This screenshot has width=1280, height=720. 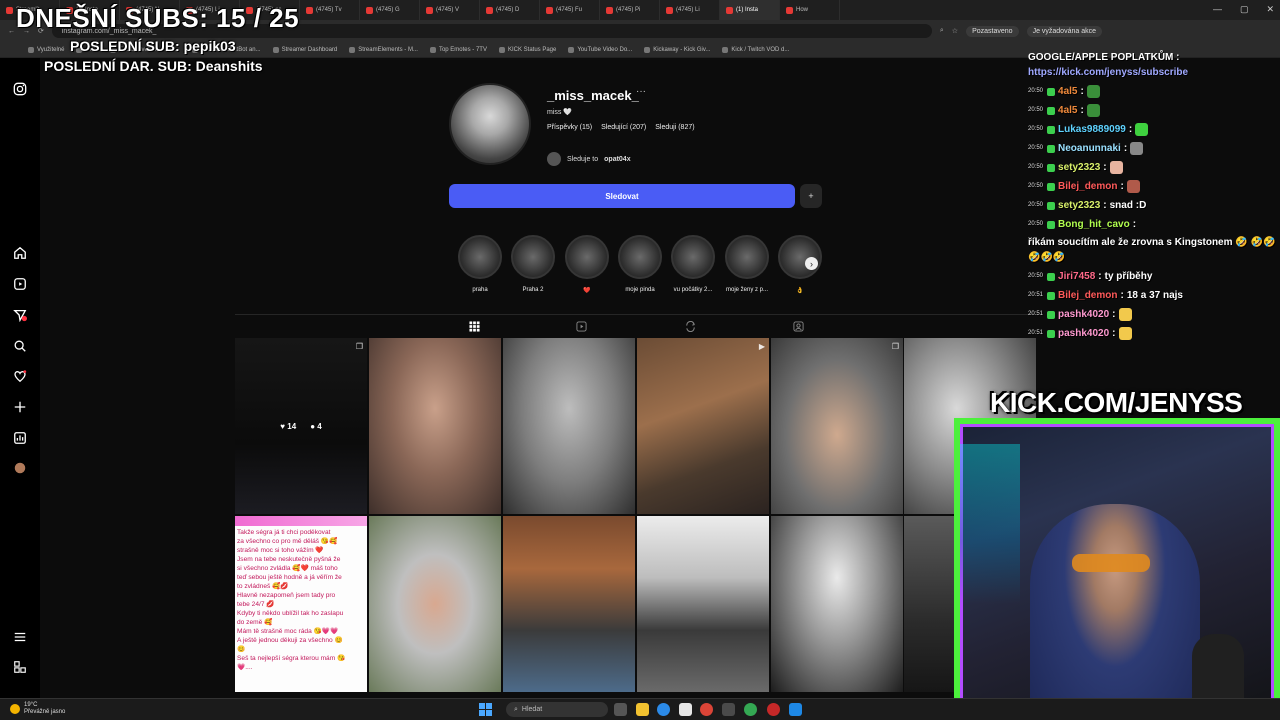 I want to click on messages-icon, so click(x=20, y=315).